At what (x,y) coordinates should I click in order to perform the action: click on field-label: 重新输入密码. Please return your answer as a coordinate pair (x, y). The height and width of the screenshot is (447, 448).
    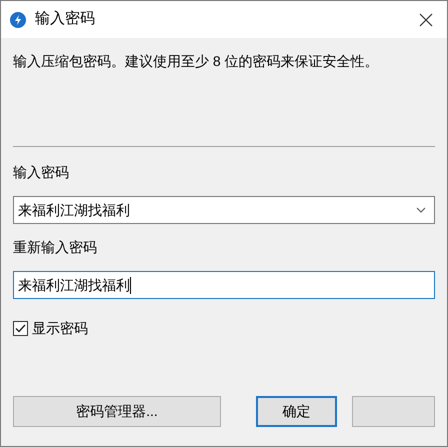
    Looking at the image, I should click on (55, 247).